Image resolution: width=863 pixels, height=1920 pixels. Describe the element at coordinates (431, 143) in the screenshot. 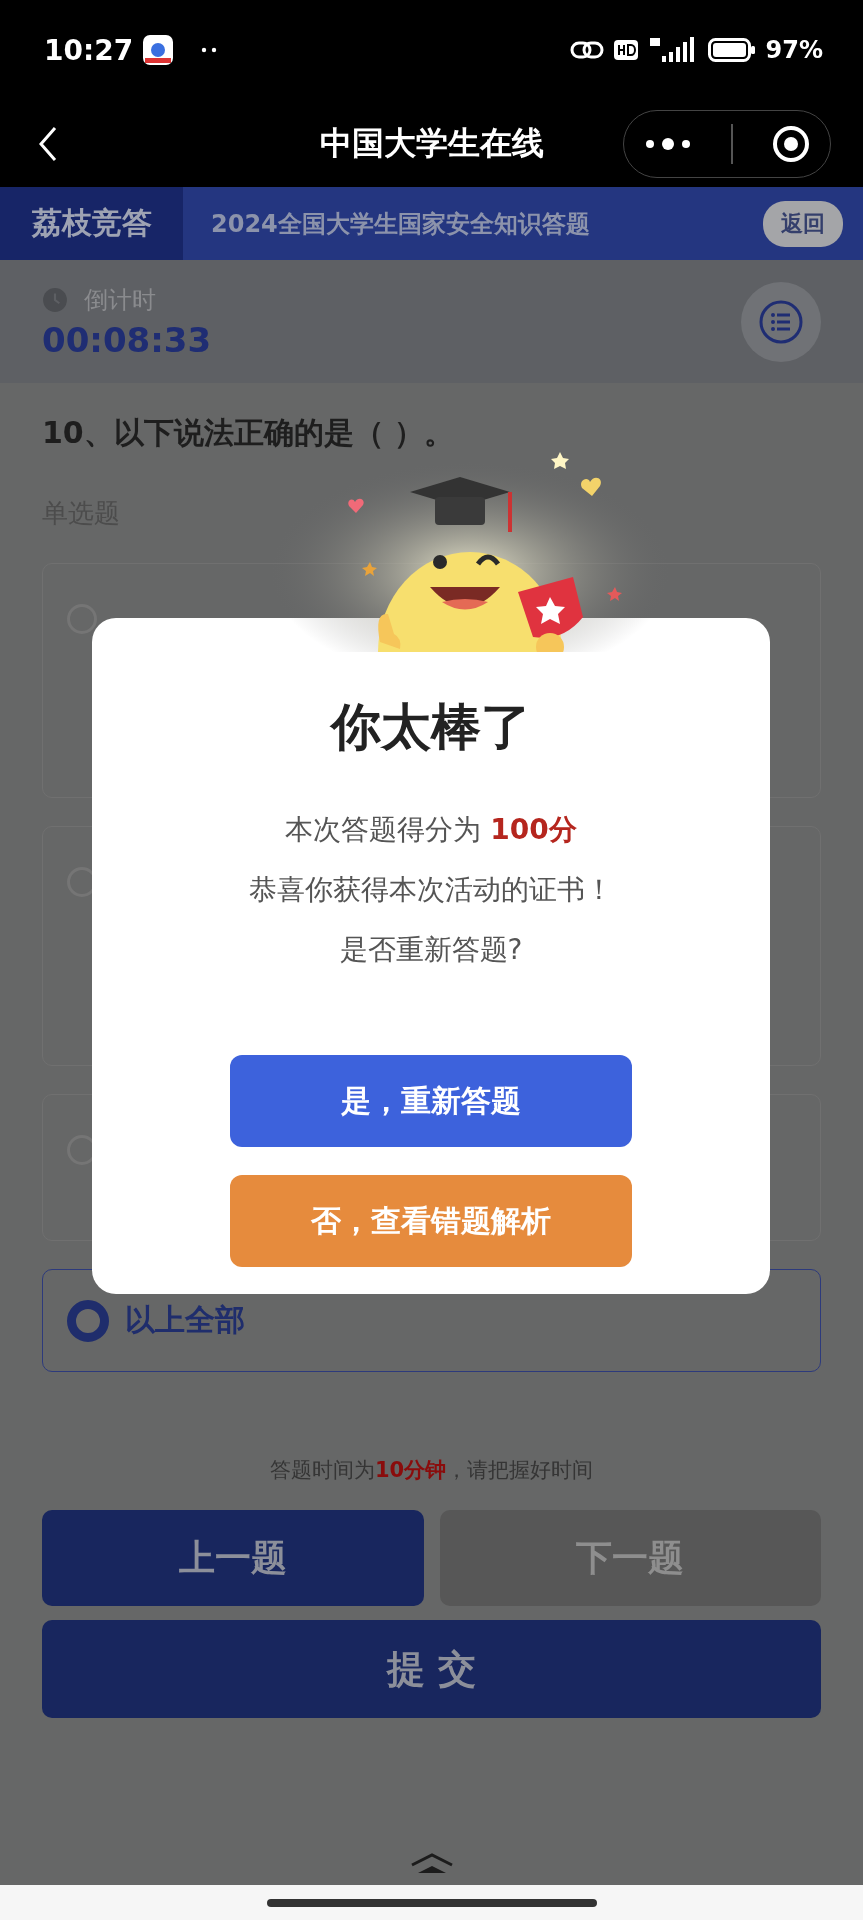

I see `page-title: 中国大学生在线` at that location.